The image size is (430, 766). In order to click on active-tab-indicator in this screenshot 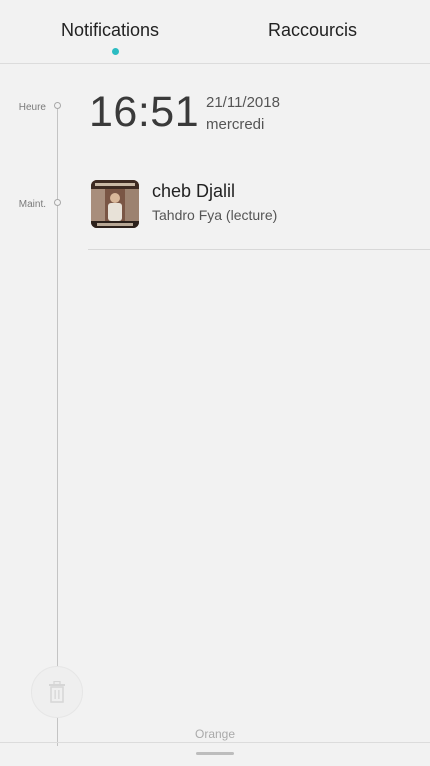, I will do `click(115, 51)`.